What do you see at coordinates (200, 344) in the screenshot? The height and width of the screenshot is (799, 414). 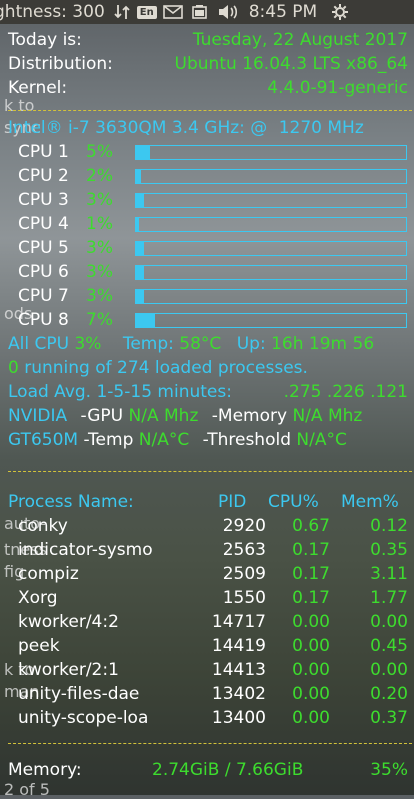 I see `temp-value: 58°C` at bounding box center [200, 344].